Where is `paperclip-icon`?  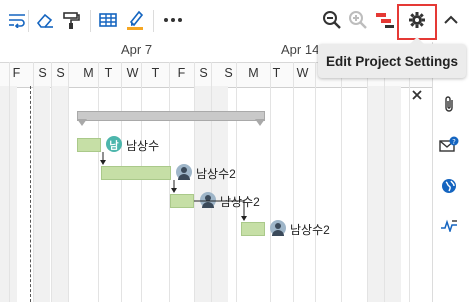 paperclip-icon is located at coordinates (449, 106).